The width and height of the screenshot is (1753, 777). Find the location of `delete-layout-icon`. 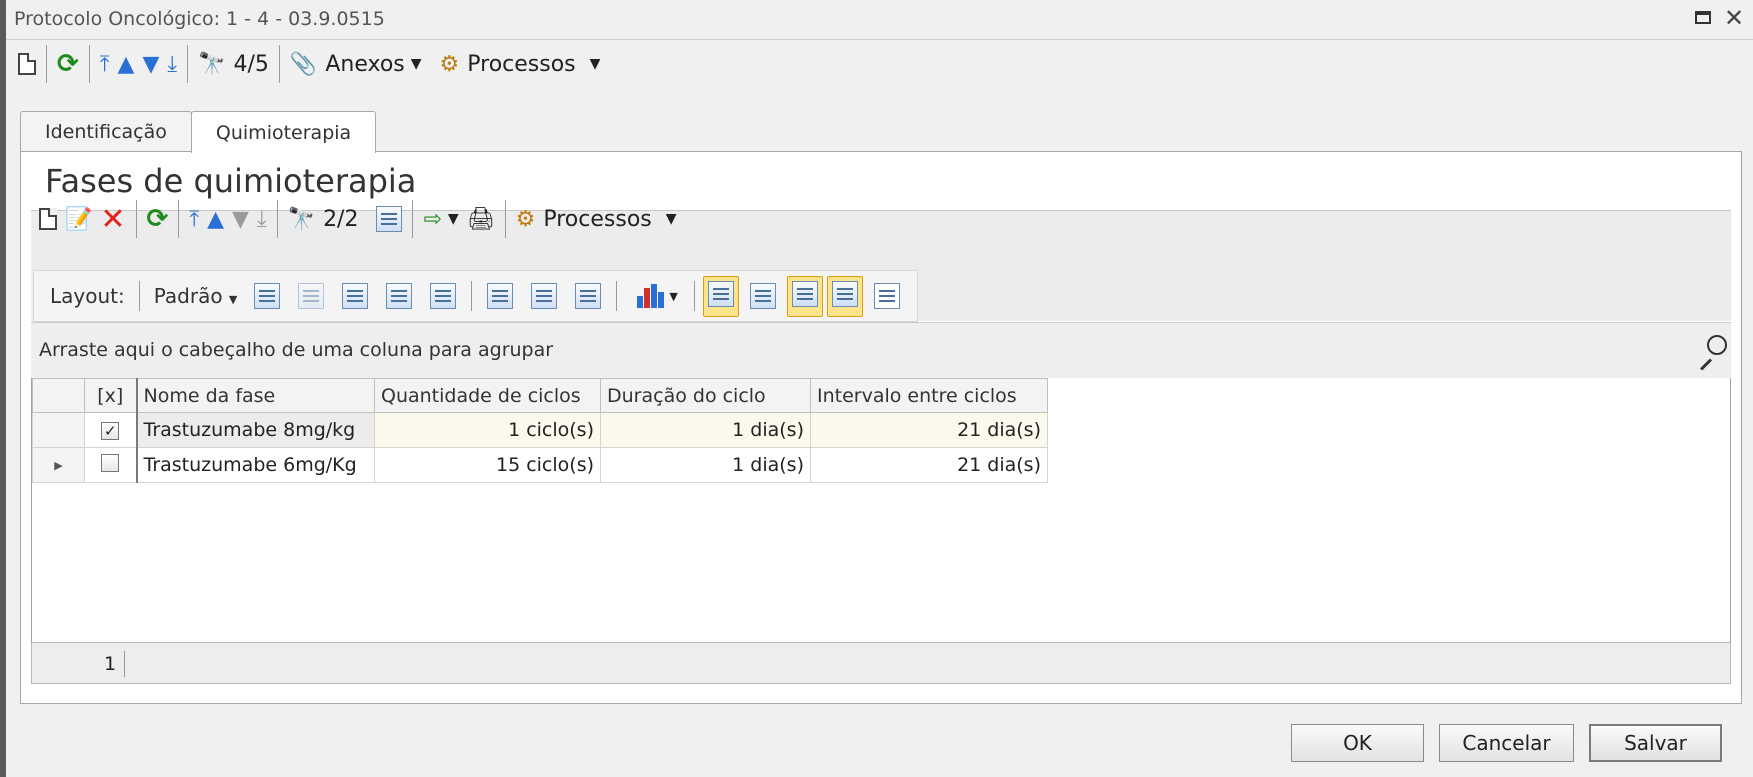

delete-layout-icon is located at coordinates (311, 296).